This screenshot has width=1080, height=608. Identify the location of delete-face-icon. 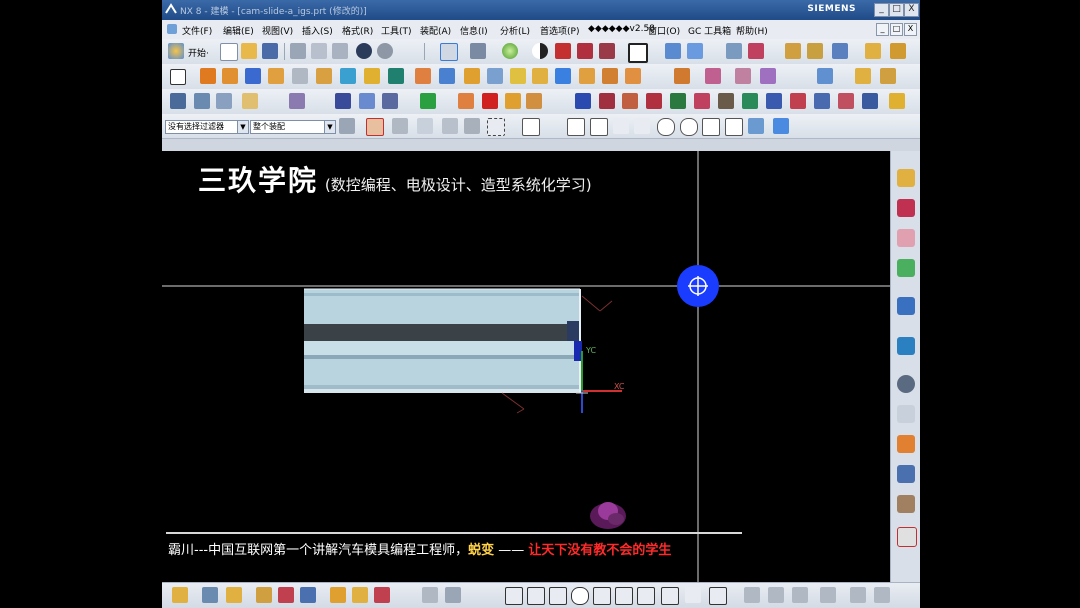
(888, 76).